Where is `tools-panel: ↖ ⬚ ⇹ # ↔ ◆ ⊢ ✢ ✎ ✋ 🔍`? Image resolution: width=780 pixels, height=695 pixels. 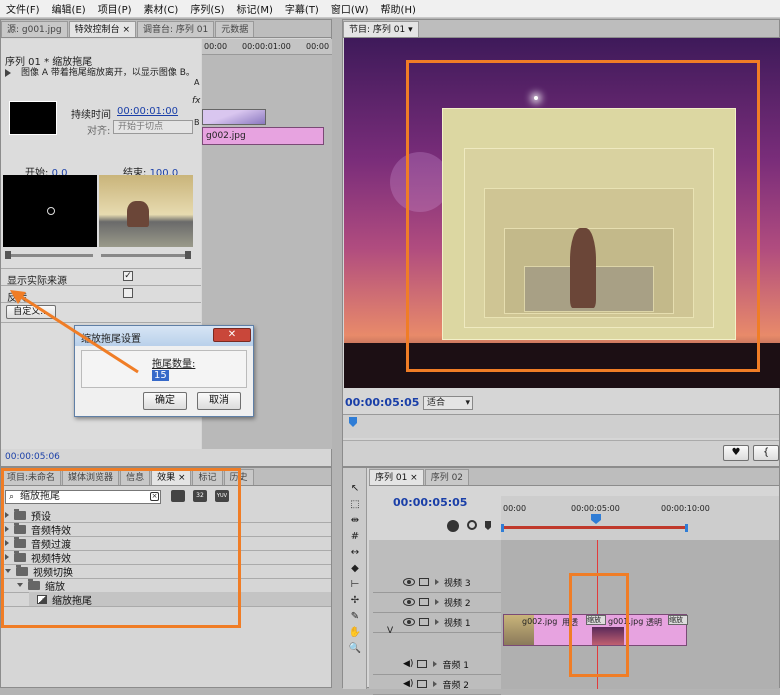
tools-panel: ↖ ⬚ ⇹ # ↔ ◆ ⊢ ✢ ✎ ✋ 🔍 is located at coordinates (355, 578).